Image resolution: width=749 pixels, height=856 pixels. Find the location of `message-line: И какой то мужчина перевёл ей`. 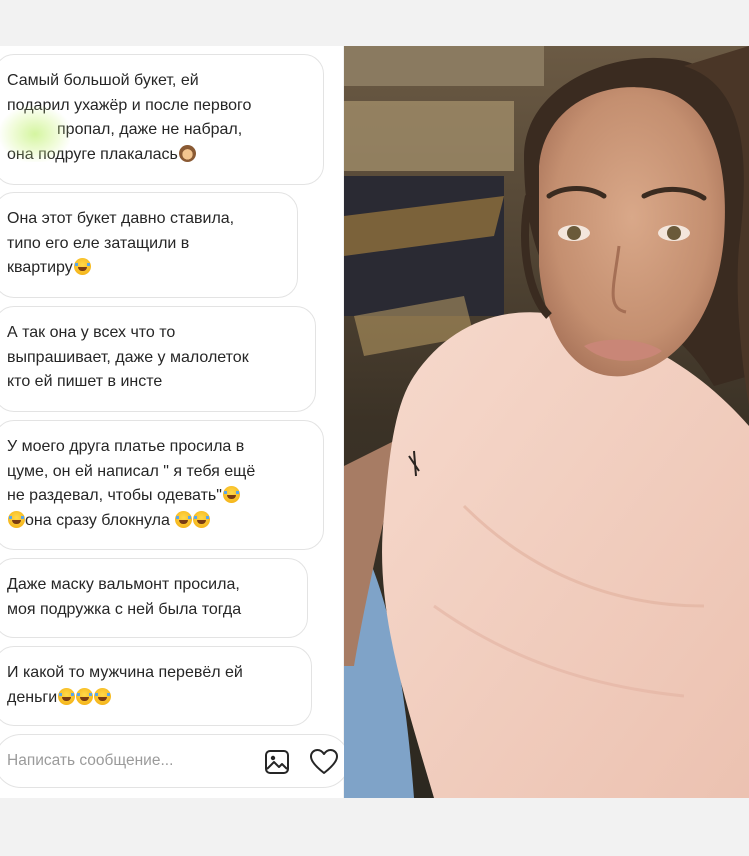

message-line: И какой то мужчина перевёл ей is located at coordinates (125, 672).